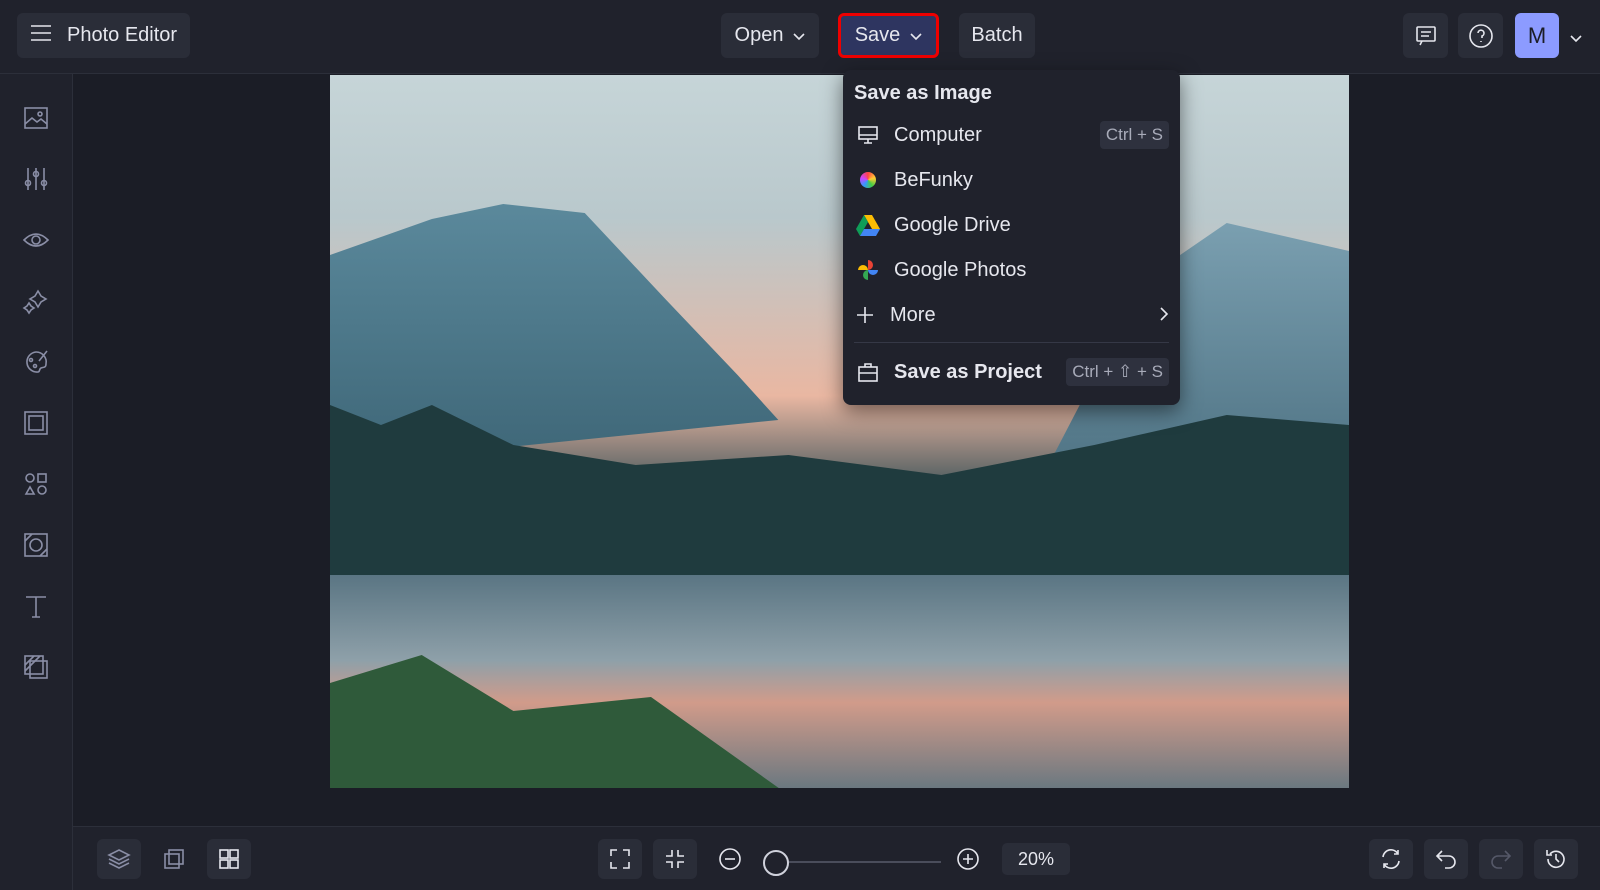 Image resolution: width=1600 pixels, height=890 pixels. I want to click on sidebar-item-text, so click(36, 606).